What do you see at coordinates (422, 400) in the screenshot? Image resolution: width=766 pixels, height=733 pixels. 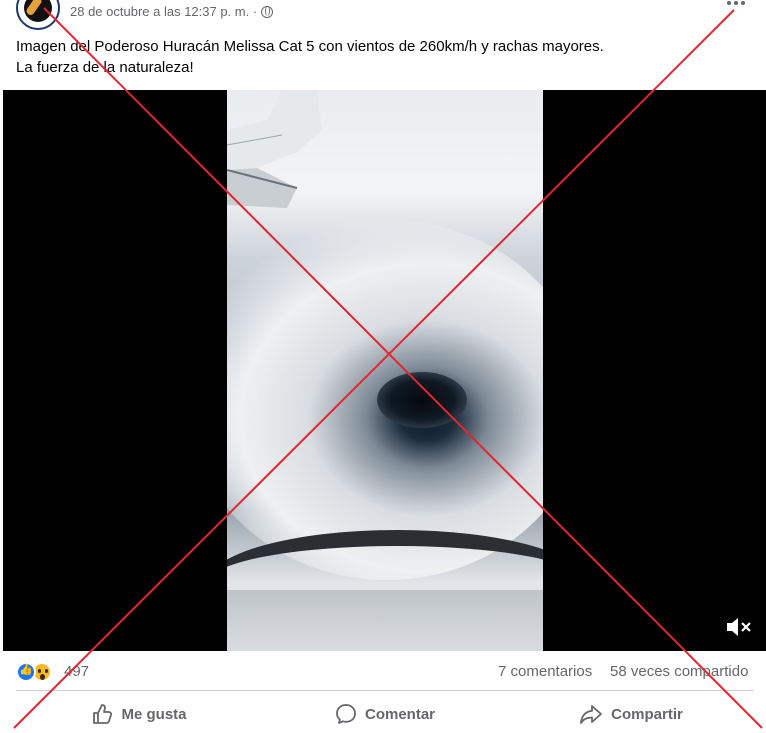 I see `hurricane-eye` at bounding box center [422, 400].